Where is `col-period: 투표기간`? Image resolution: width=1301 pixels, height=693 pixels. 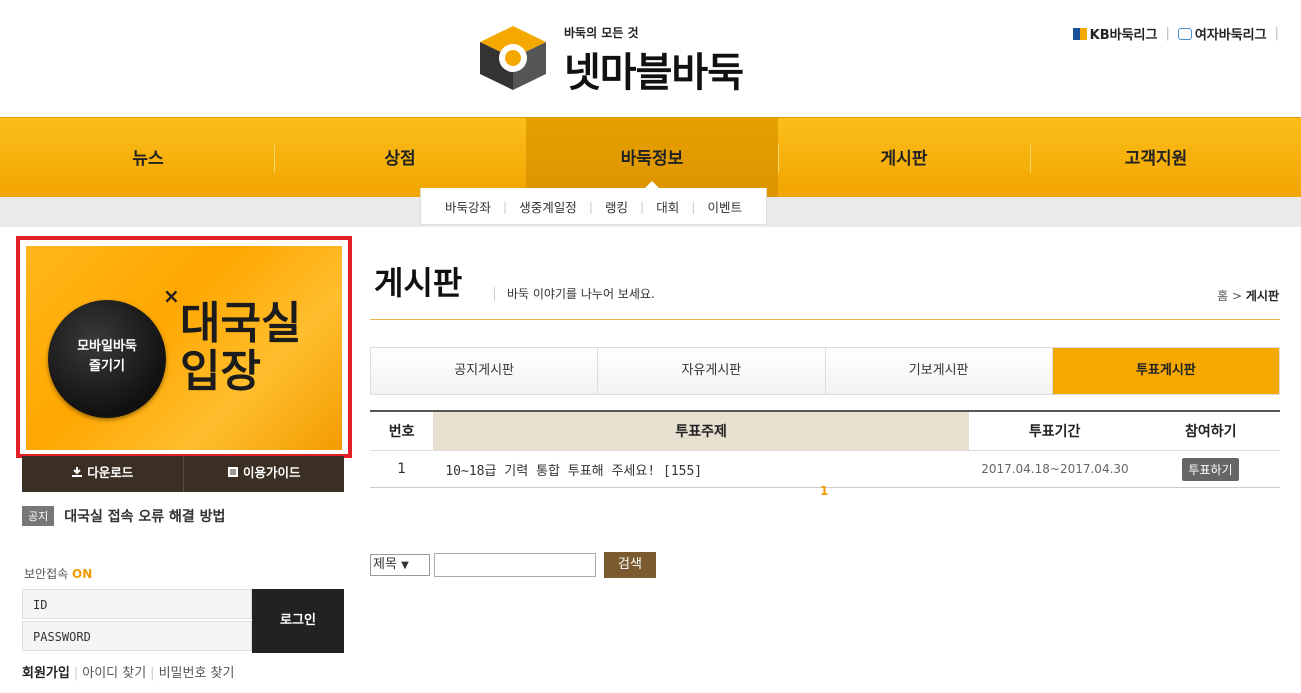
col-period: 투표기간 is located at coordinates (1055, 431).